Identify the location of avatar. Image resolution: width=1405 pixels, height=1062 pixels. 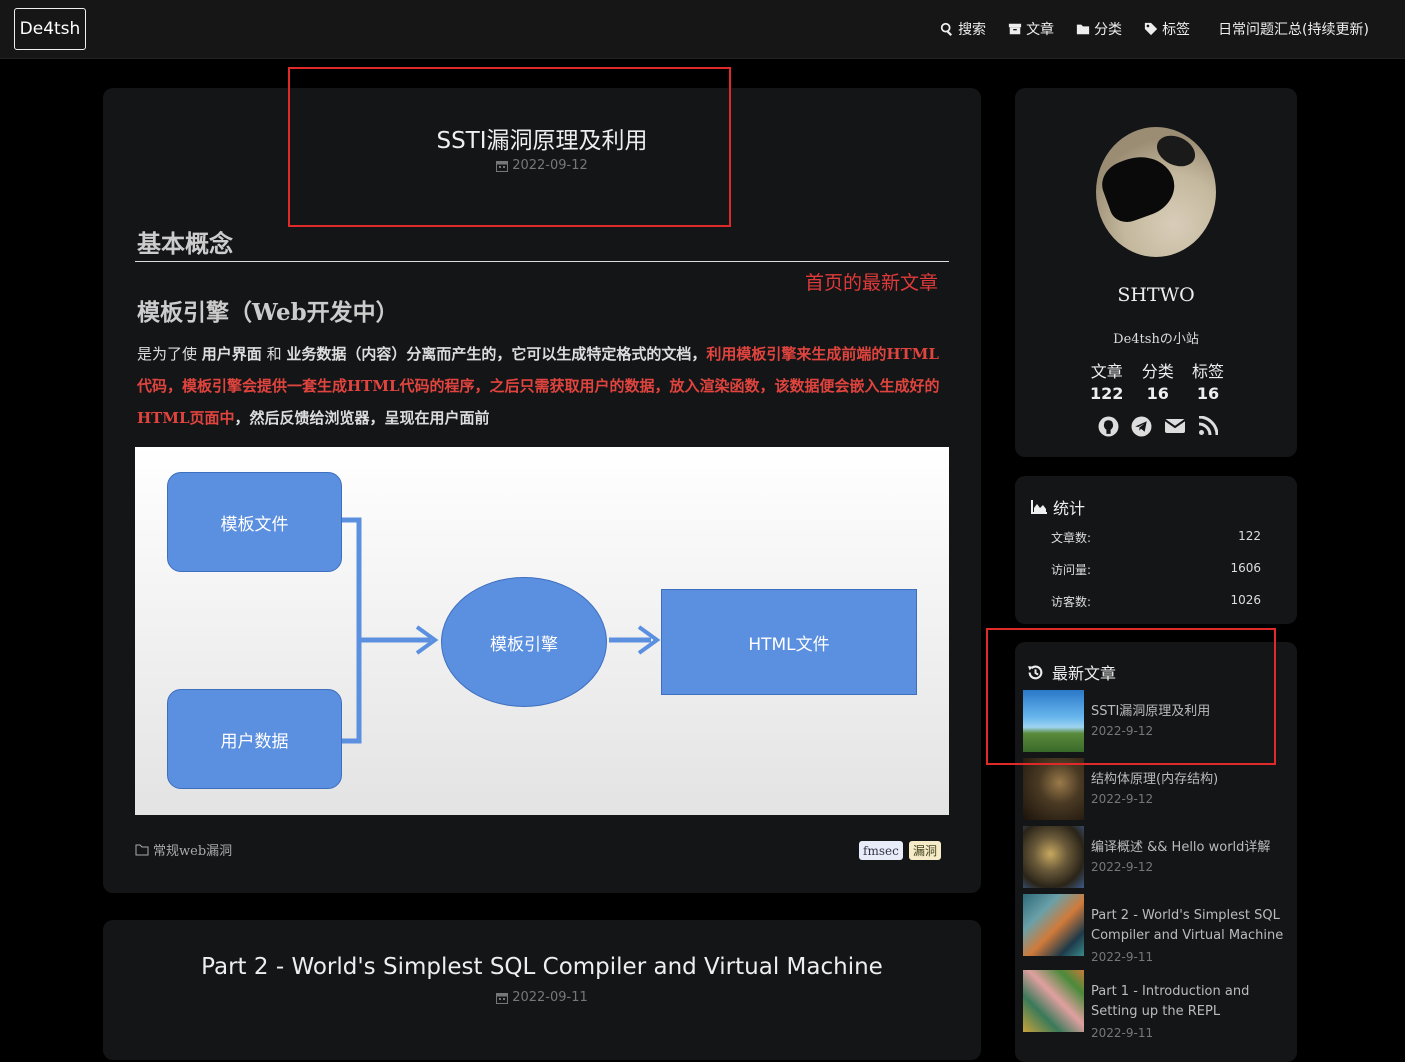
(1156, 192).